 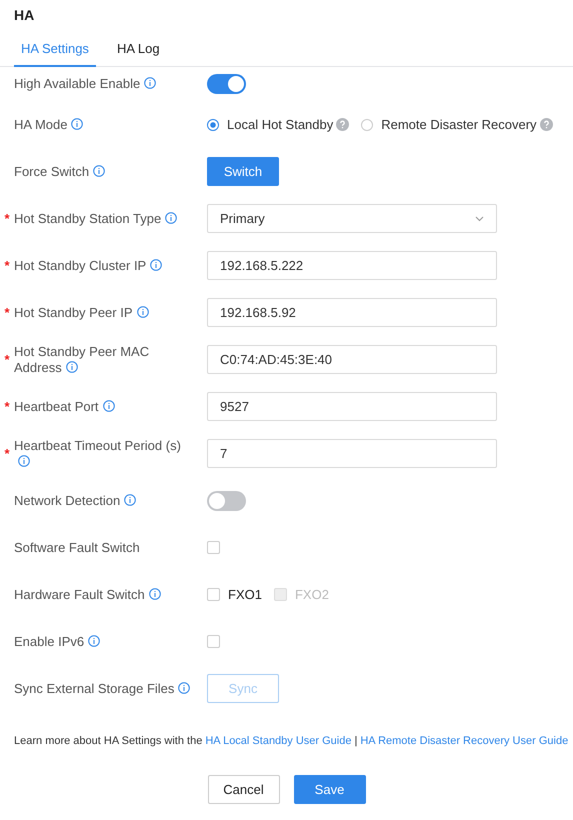 I want to click on radio-label: Local Hot Standby, so click(x=280, y=124).